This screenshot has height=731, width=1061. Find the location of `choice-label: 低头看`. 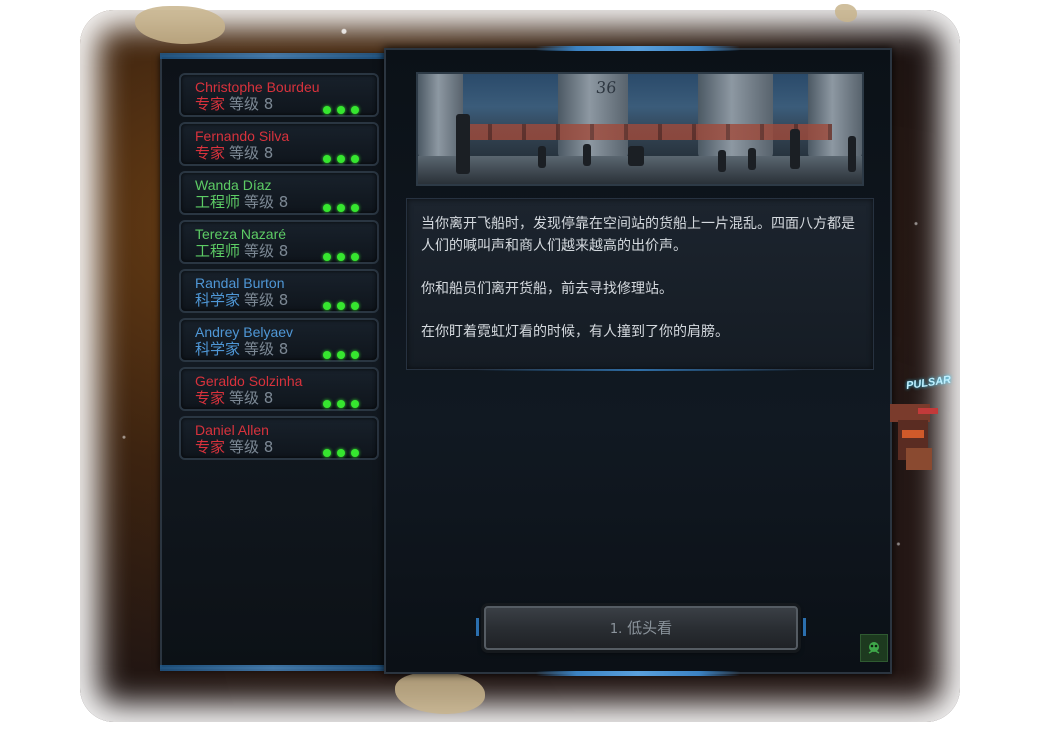

choice-label: 低头看 is located at coordinates (650, 628).